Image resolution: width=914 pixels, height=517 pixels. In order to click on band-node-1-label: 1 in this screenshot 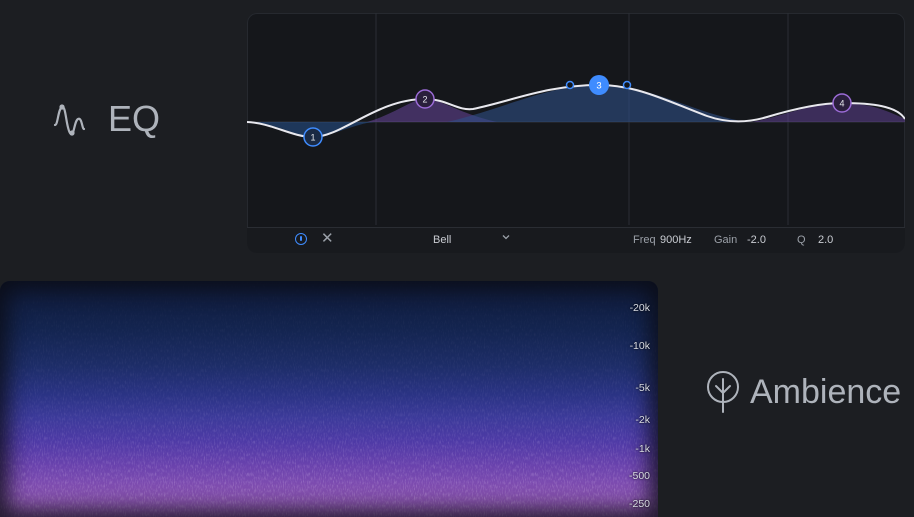, I will do `click(312, 138)`.